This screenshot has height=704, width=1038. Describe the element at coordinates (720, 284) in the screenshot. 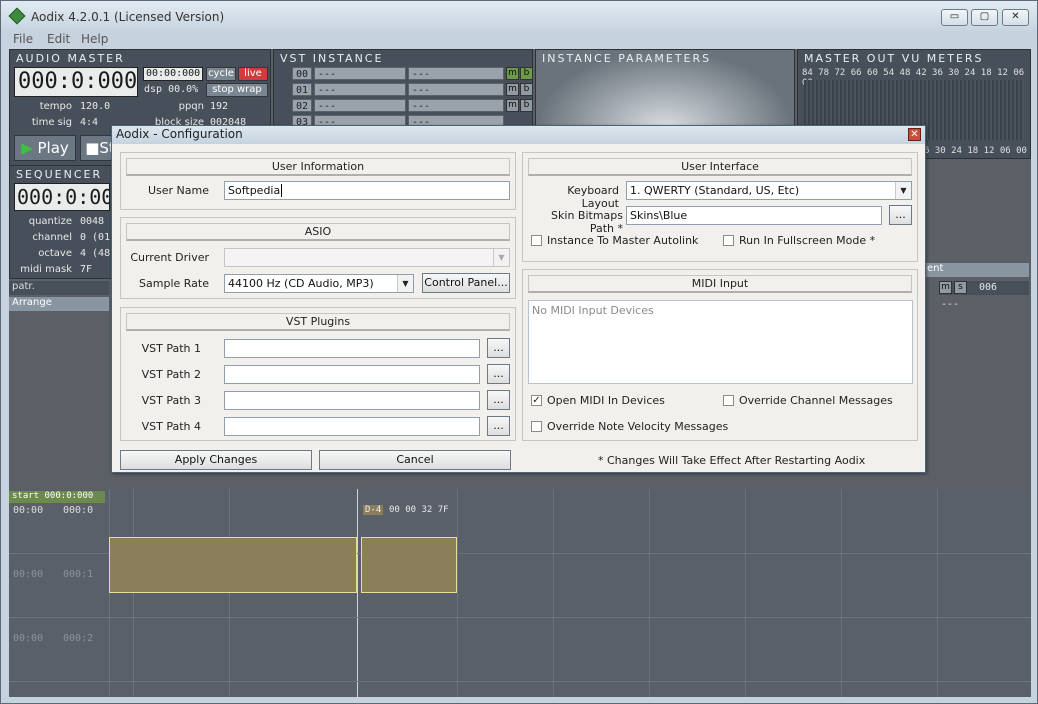

I see `midi-input-heading: MIDI Input` at that location.